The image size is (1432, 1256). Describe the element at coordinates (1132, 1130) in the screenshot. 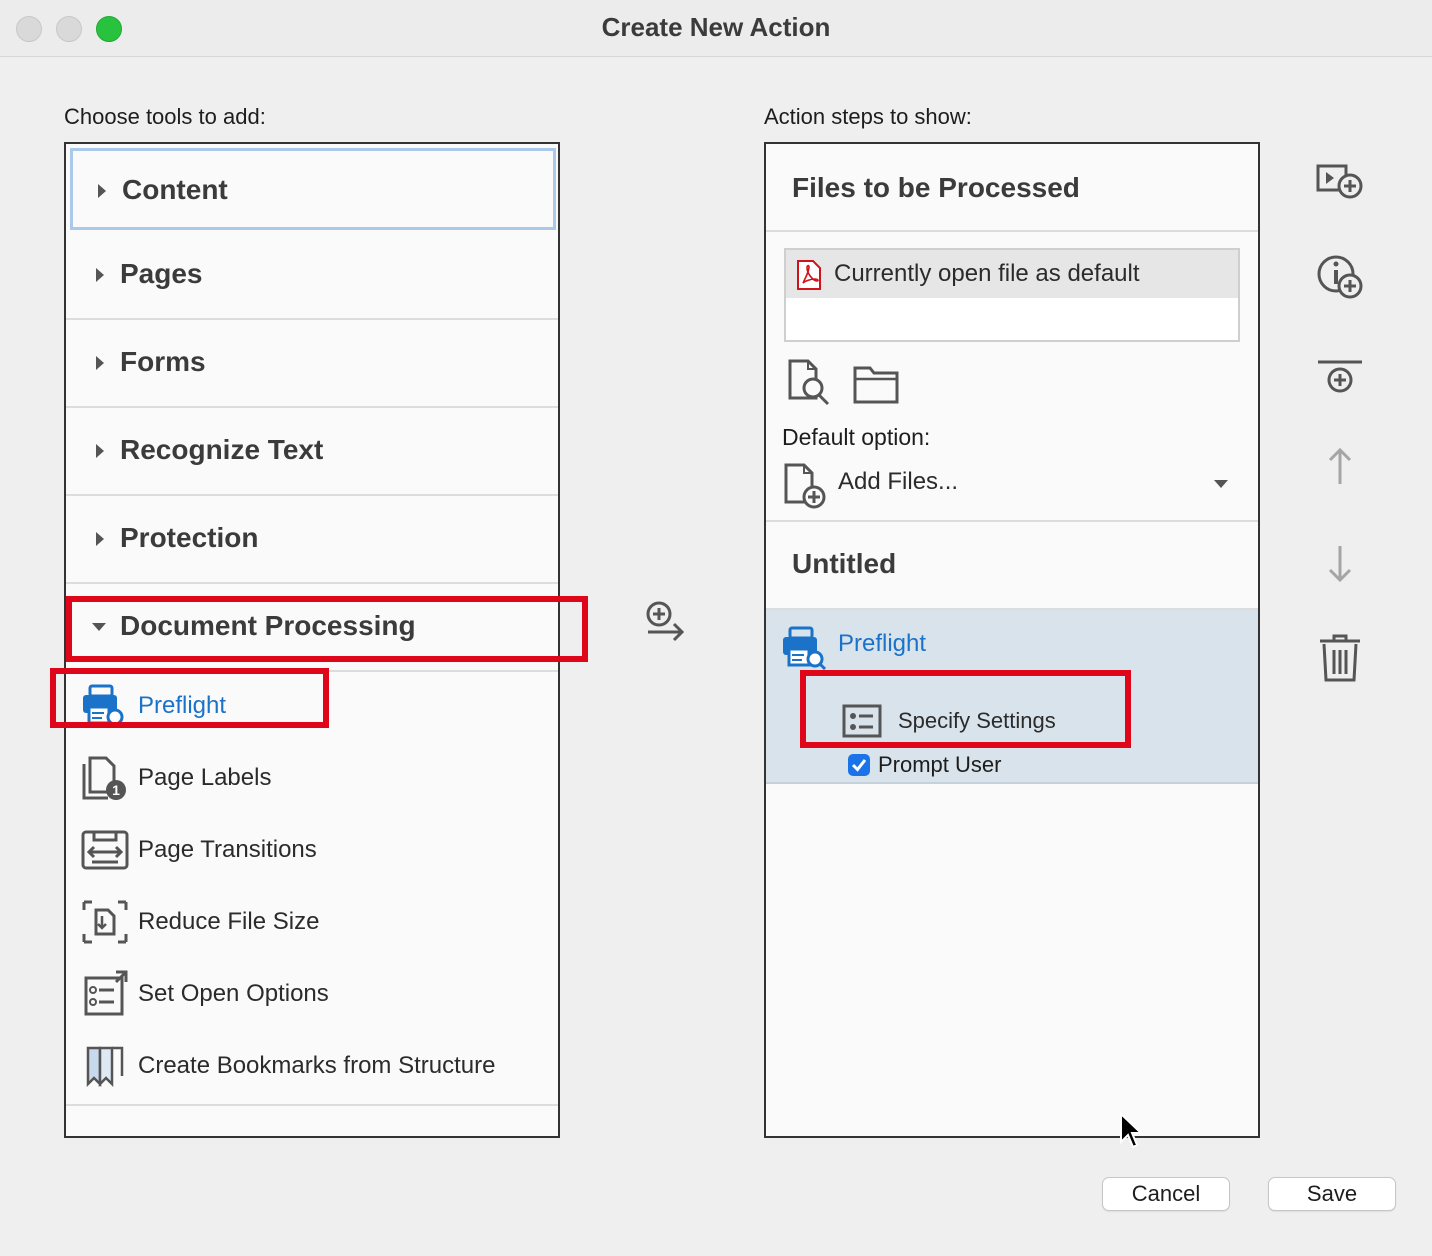

I see `mouse-cursor-icon` at that location.